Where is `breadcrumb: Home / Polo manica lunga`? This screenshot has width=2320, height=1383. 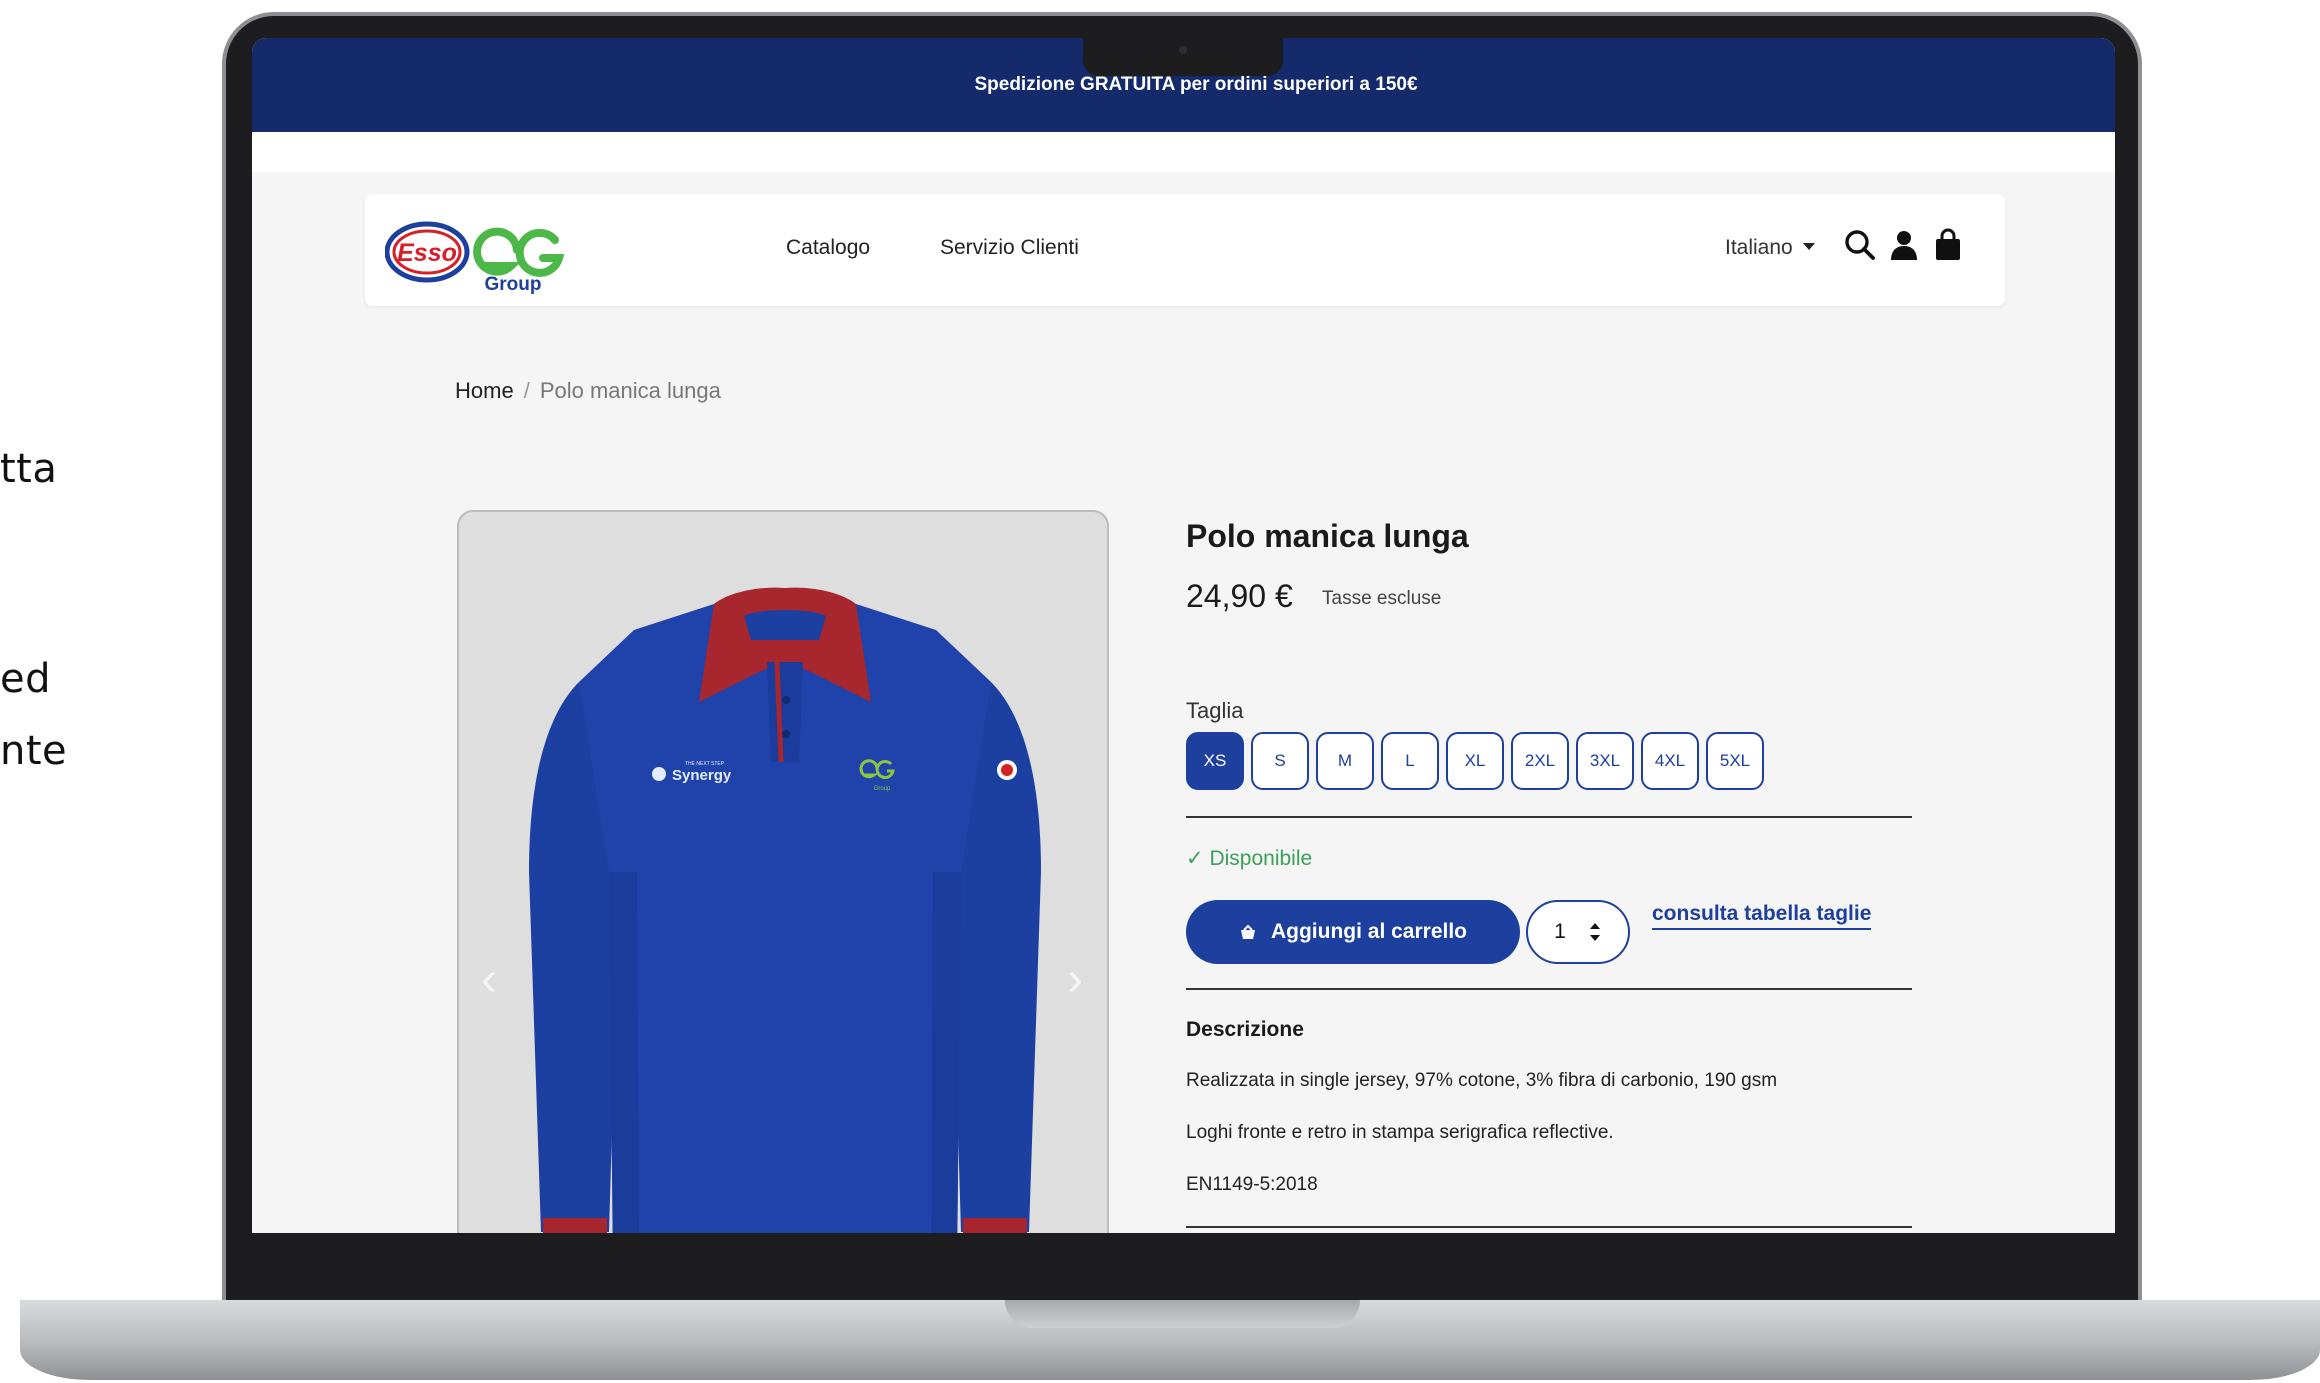 breadcrumb: Home / Polo manica lunga is located at coordinates (588, 391).